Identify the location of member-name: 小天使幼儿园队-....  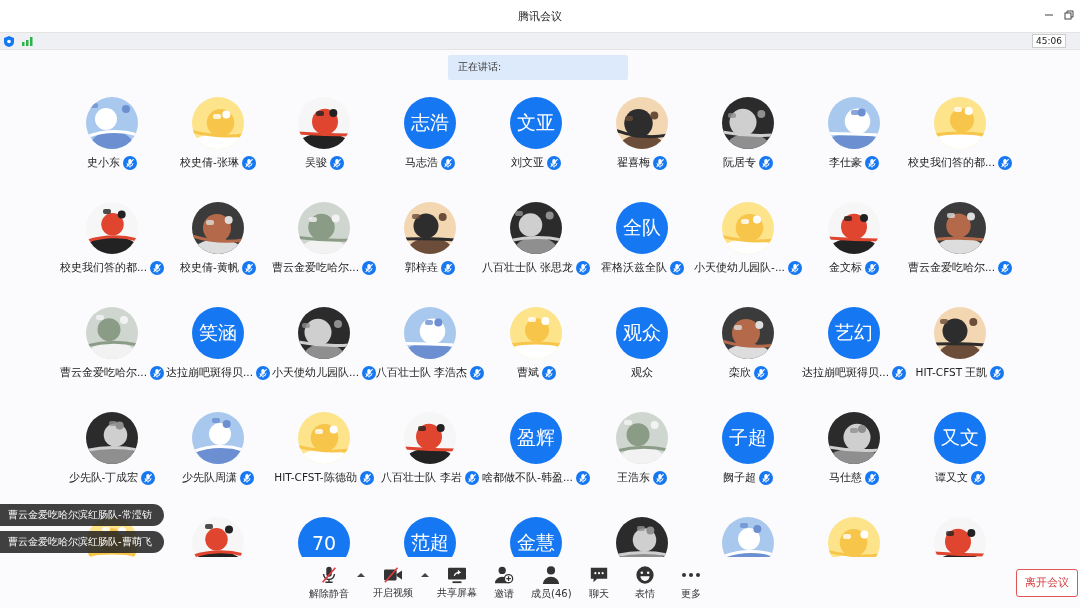
(739, 268).